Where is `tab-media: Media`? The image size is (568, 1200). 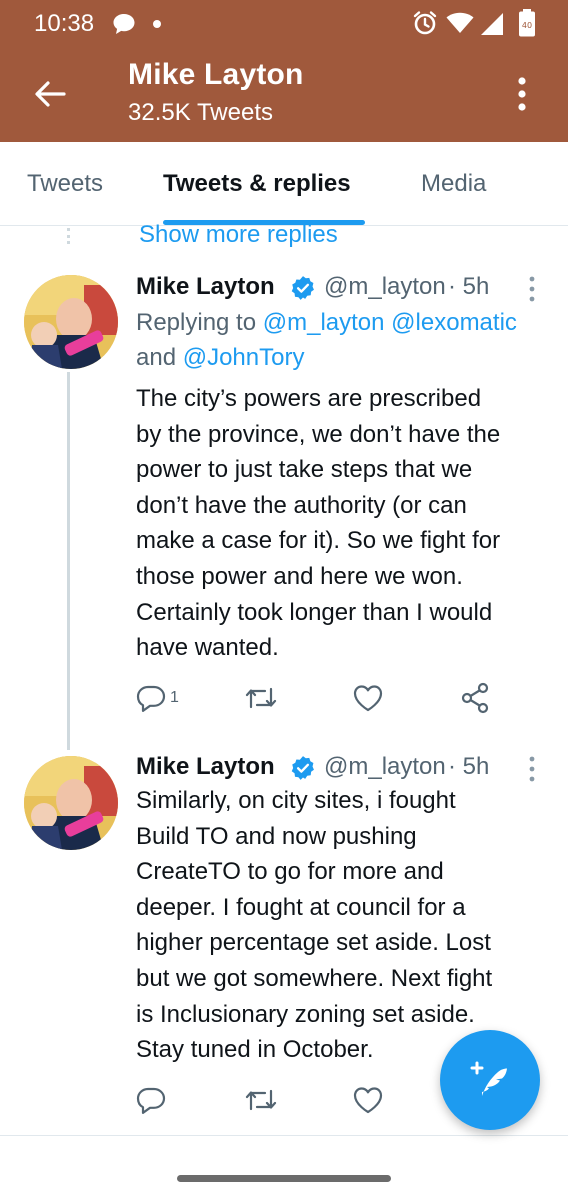 tab-media: Media is located at coordinates (453, 184).